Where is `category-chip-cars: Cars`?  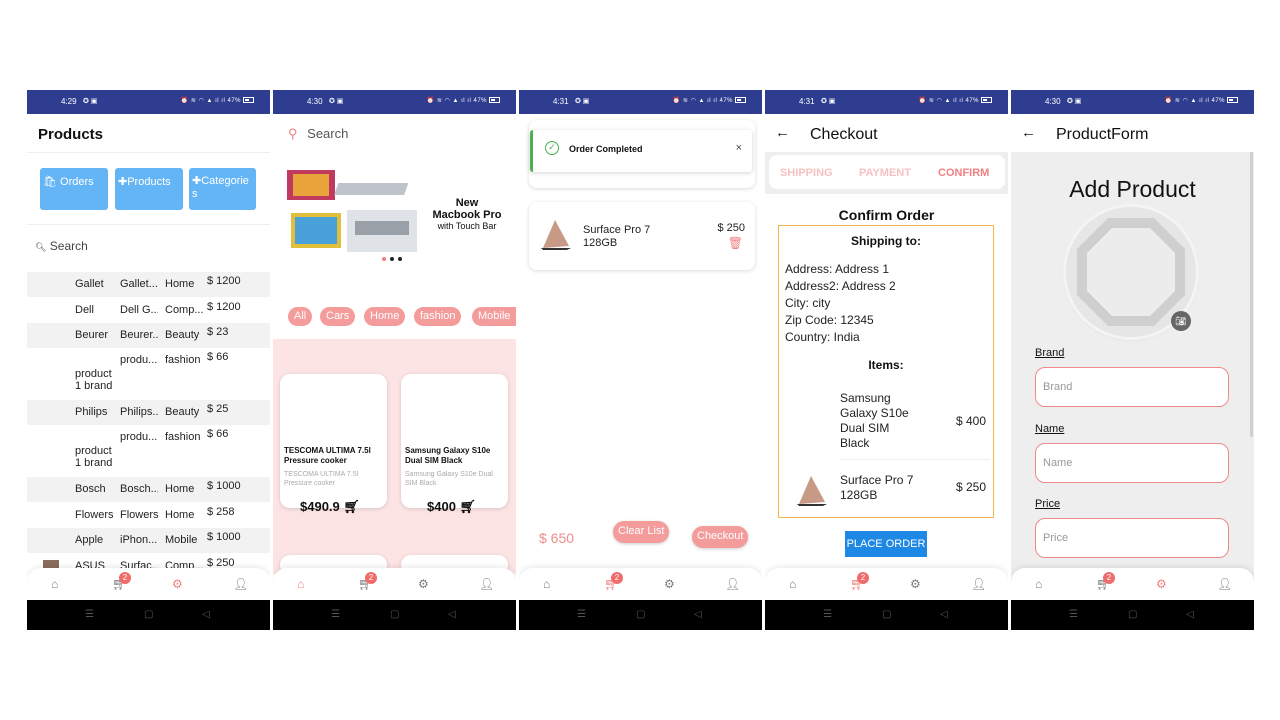
category-chip-cars: Cars is located at coordinates (338, 316).